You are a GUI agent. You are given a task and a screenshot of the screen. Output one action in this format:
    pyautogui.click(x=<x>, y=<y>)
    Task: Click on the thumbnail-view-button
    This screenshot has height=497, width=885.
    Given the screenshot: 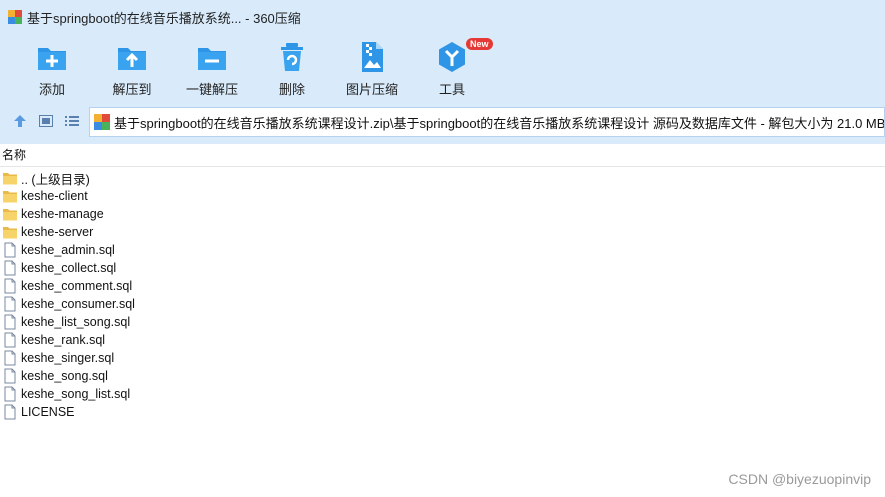 What is the action you would take?
    pyautogui.click(x=46, y=121)
    